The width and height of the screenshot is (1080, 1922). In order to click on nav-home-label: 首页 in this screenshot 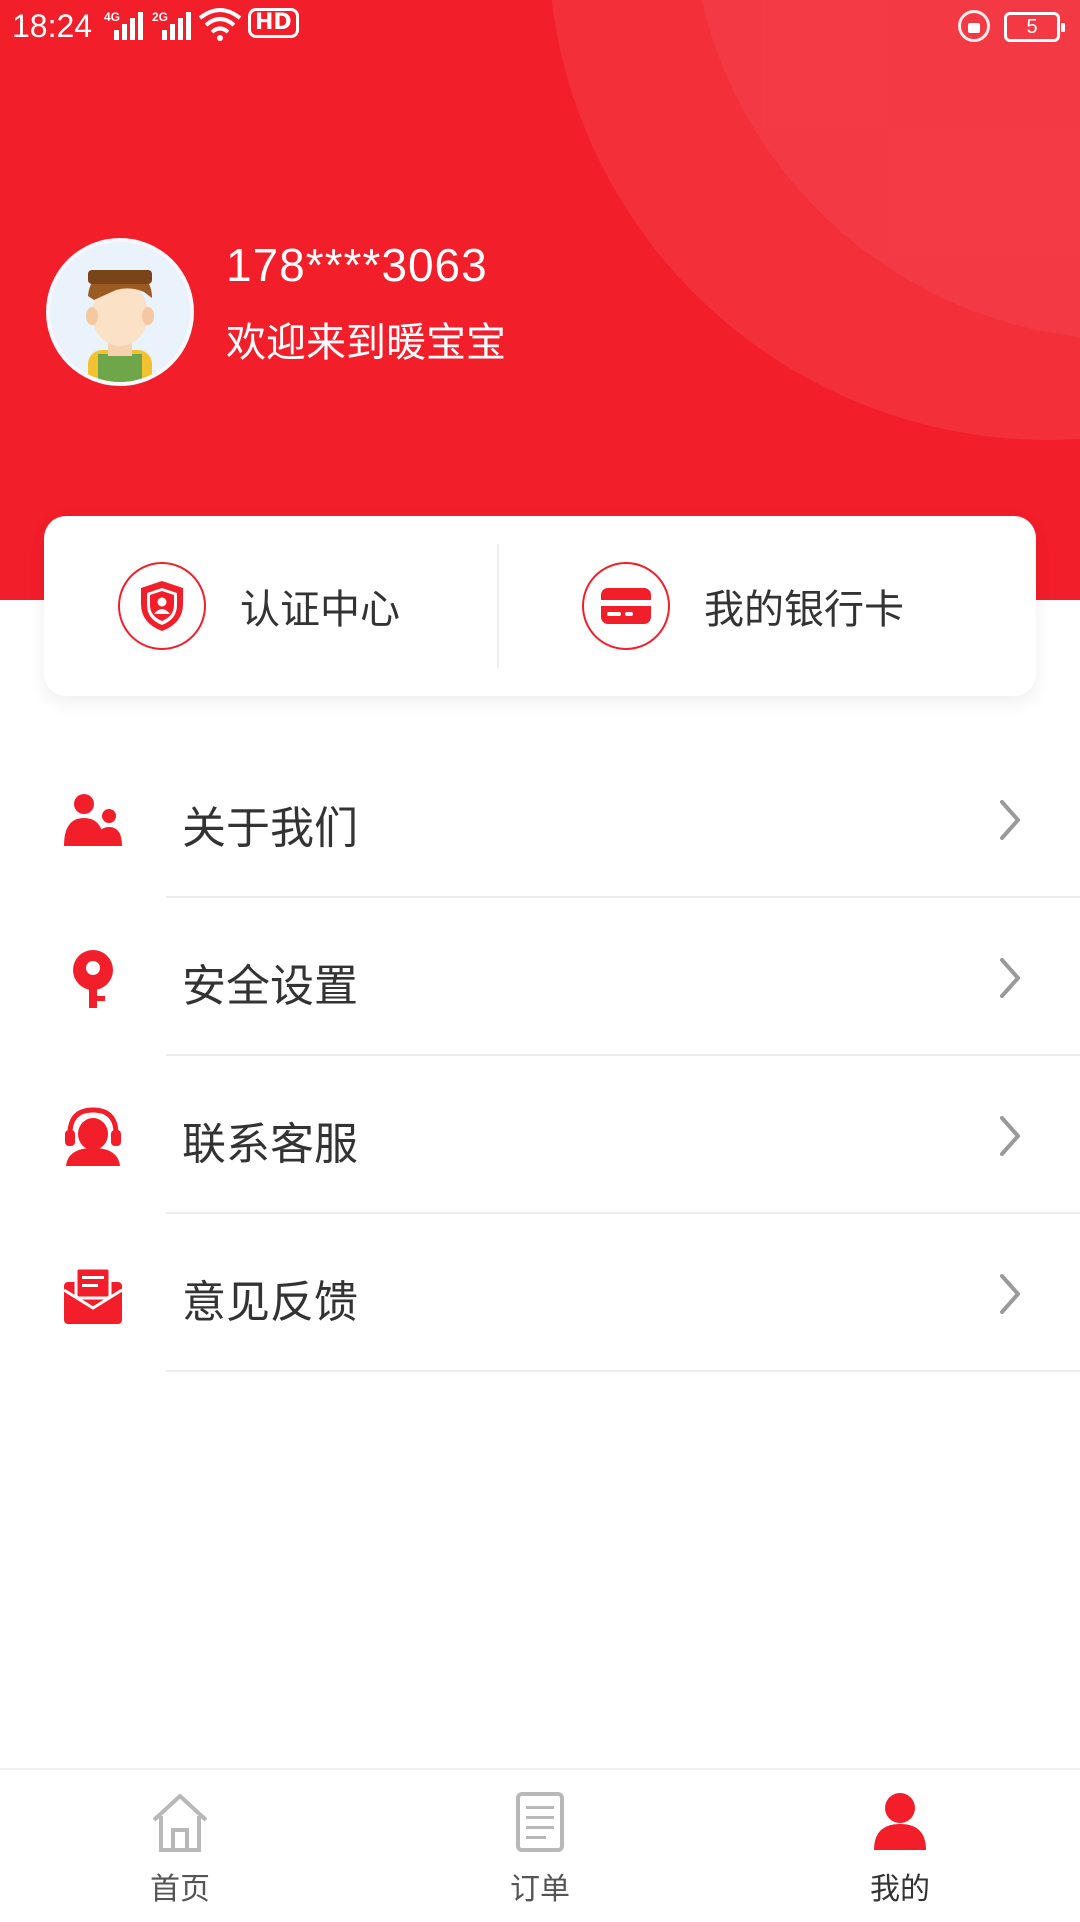, I will do `click(180, 1889)`.